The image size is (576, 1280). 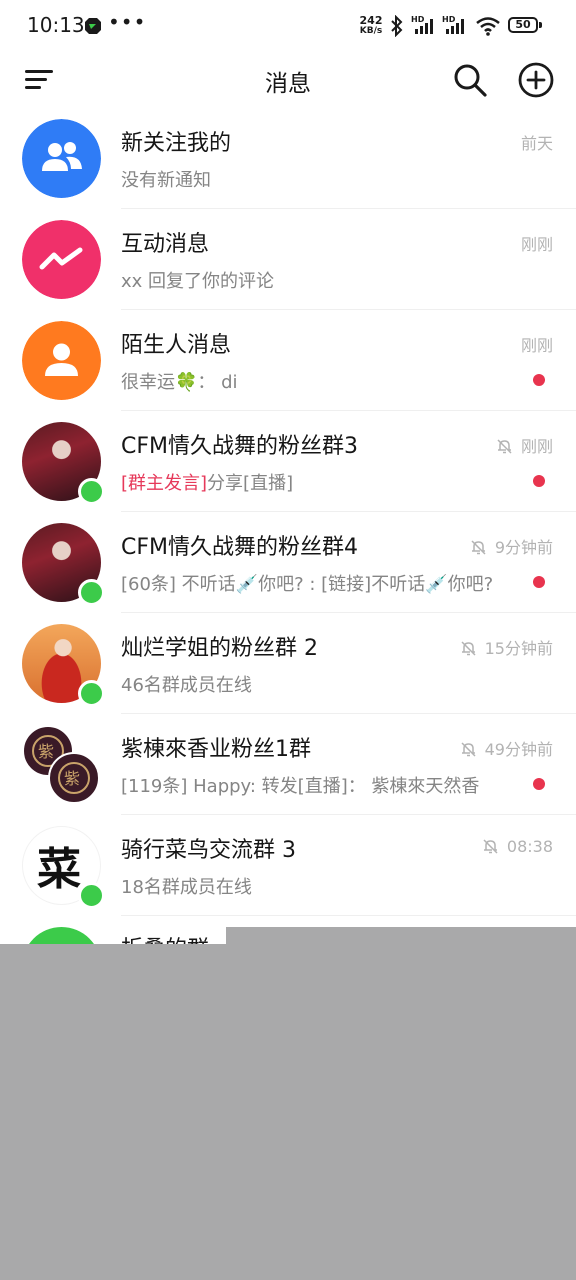 I want to click on interaction-avatar-icon, so click(x=61, y=259).